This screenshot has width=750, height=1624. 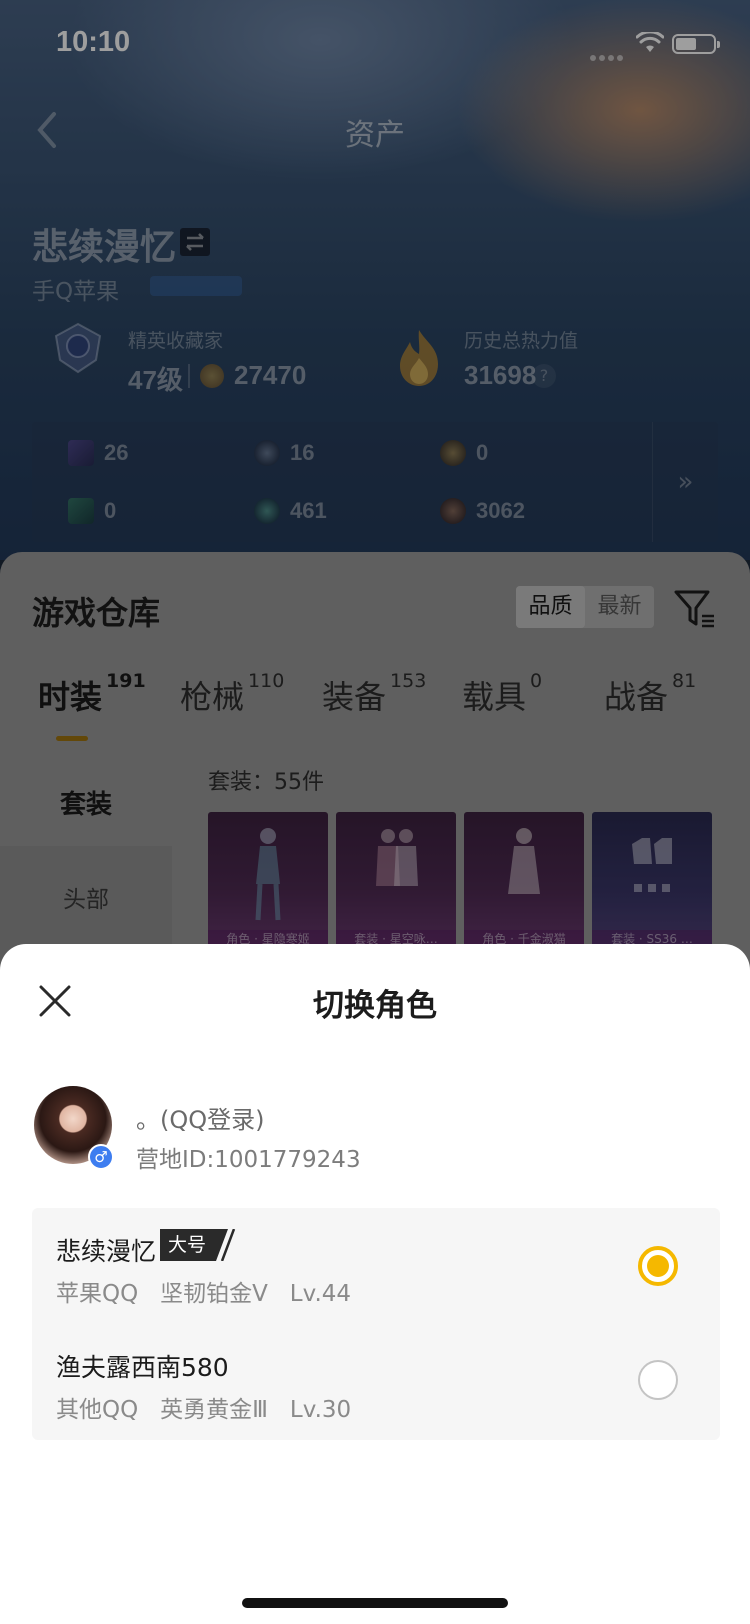 What do you see at coordinates (376, 1266) in the screenshot?
I see `role-option: 悲续漫忆 大号 苹果QQ 坚韧铂金Ⅴ Lv.44` at bounding box center [376, 1266].